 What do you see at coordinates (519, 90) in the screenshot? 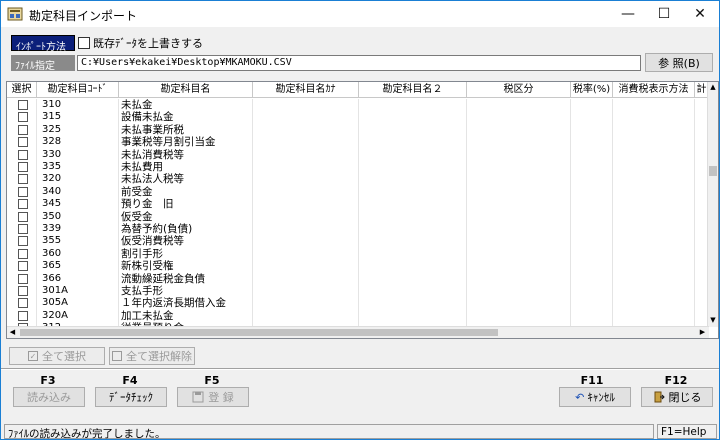
I see `column-header-tax-class: 税区分` at bounding box center [519, 90].